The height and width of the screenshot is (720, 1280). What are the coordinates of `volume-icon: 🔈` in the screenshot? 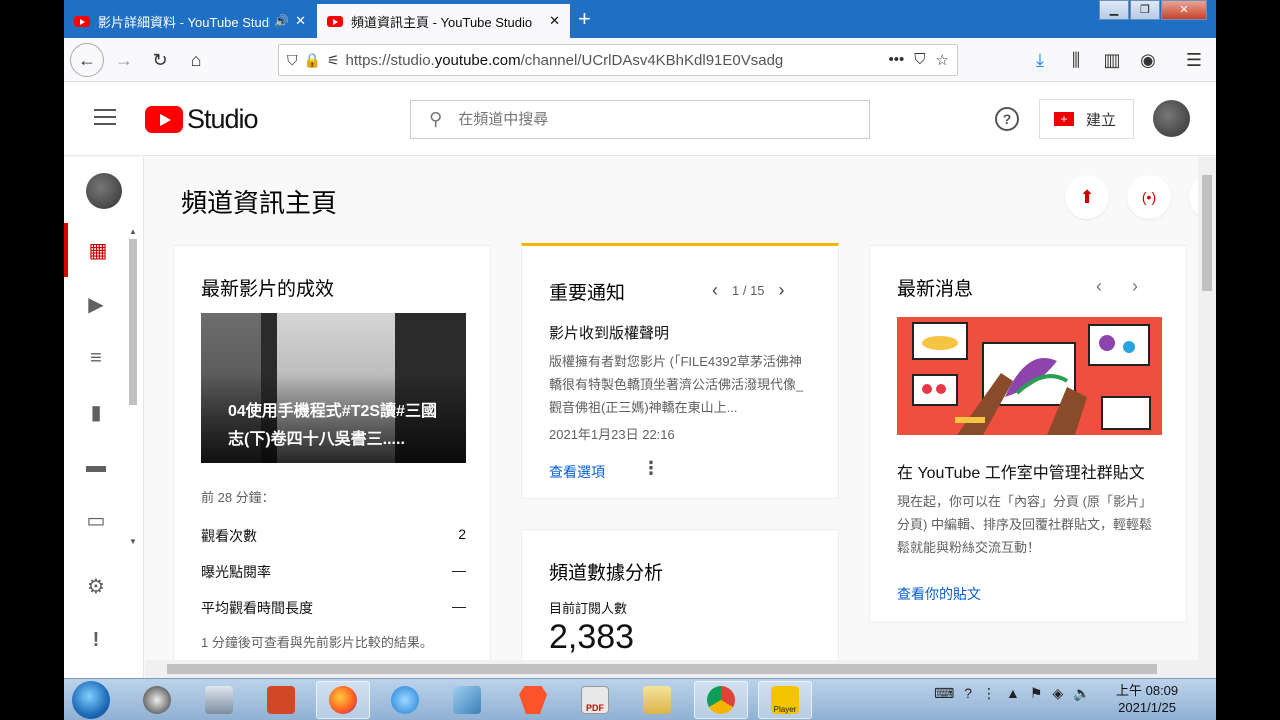 It's located at (1081, 693).